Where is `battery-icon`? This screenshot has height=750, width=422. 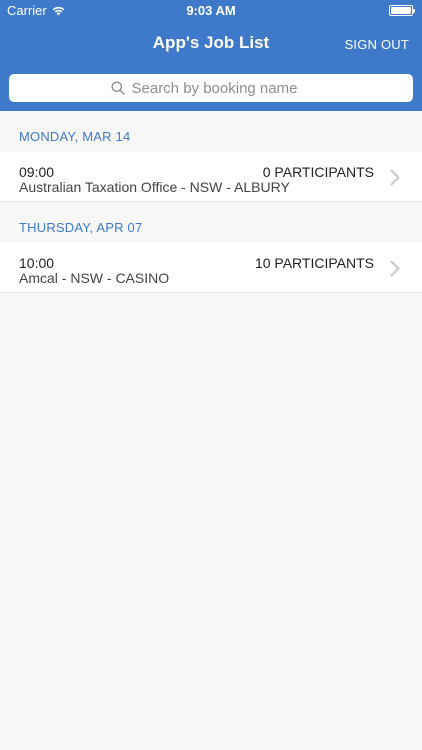
battery-icon is located at coordinates (402, 10).